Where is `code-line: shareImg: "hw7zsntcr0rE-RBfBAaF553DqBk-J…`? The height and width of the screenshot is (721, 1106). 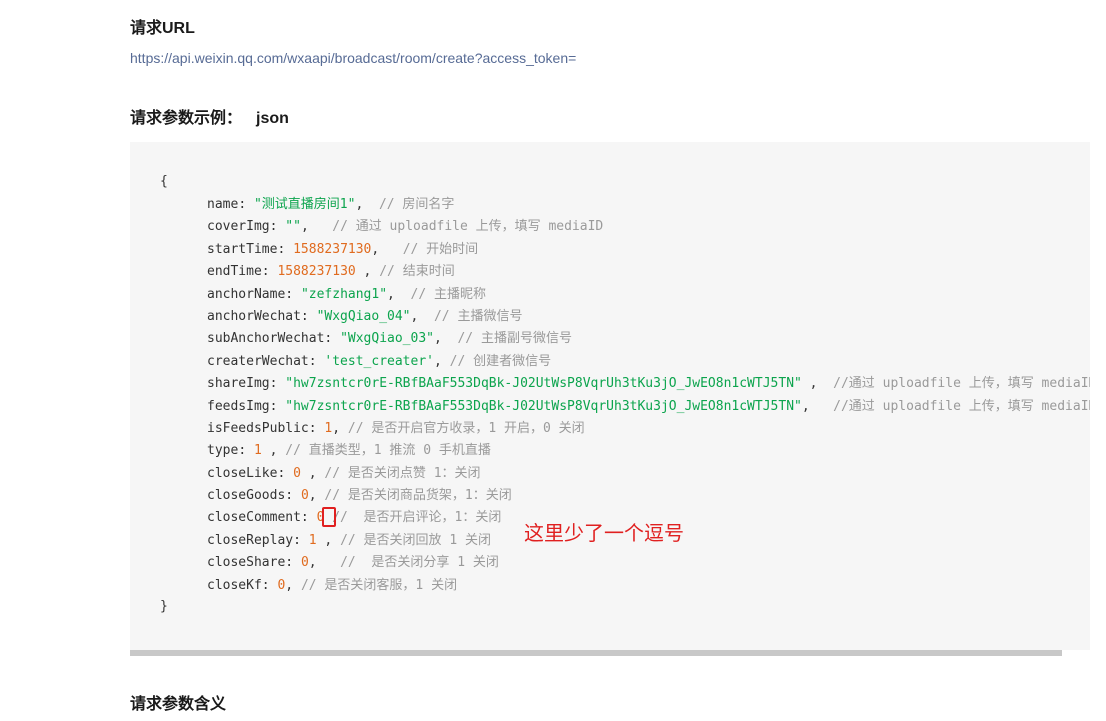
code-line: shareImg: "hw7zsntcr0rE-RBfBAaF553DqBk-J… is located at coordinates (648, 384).